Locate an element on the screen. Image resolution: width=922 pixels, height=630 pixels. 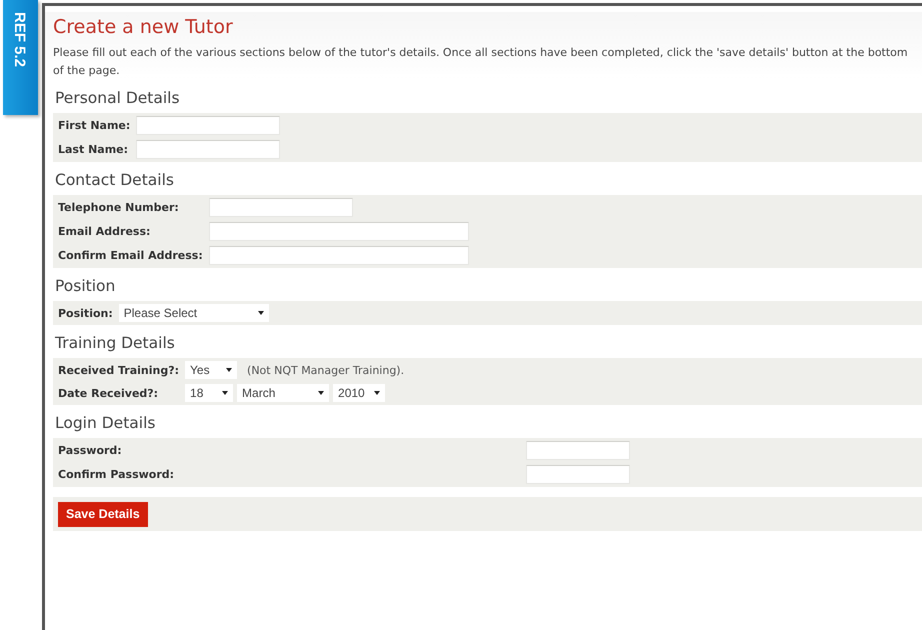
dropdown: Yes is located at coordinates (211, 370).